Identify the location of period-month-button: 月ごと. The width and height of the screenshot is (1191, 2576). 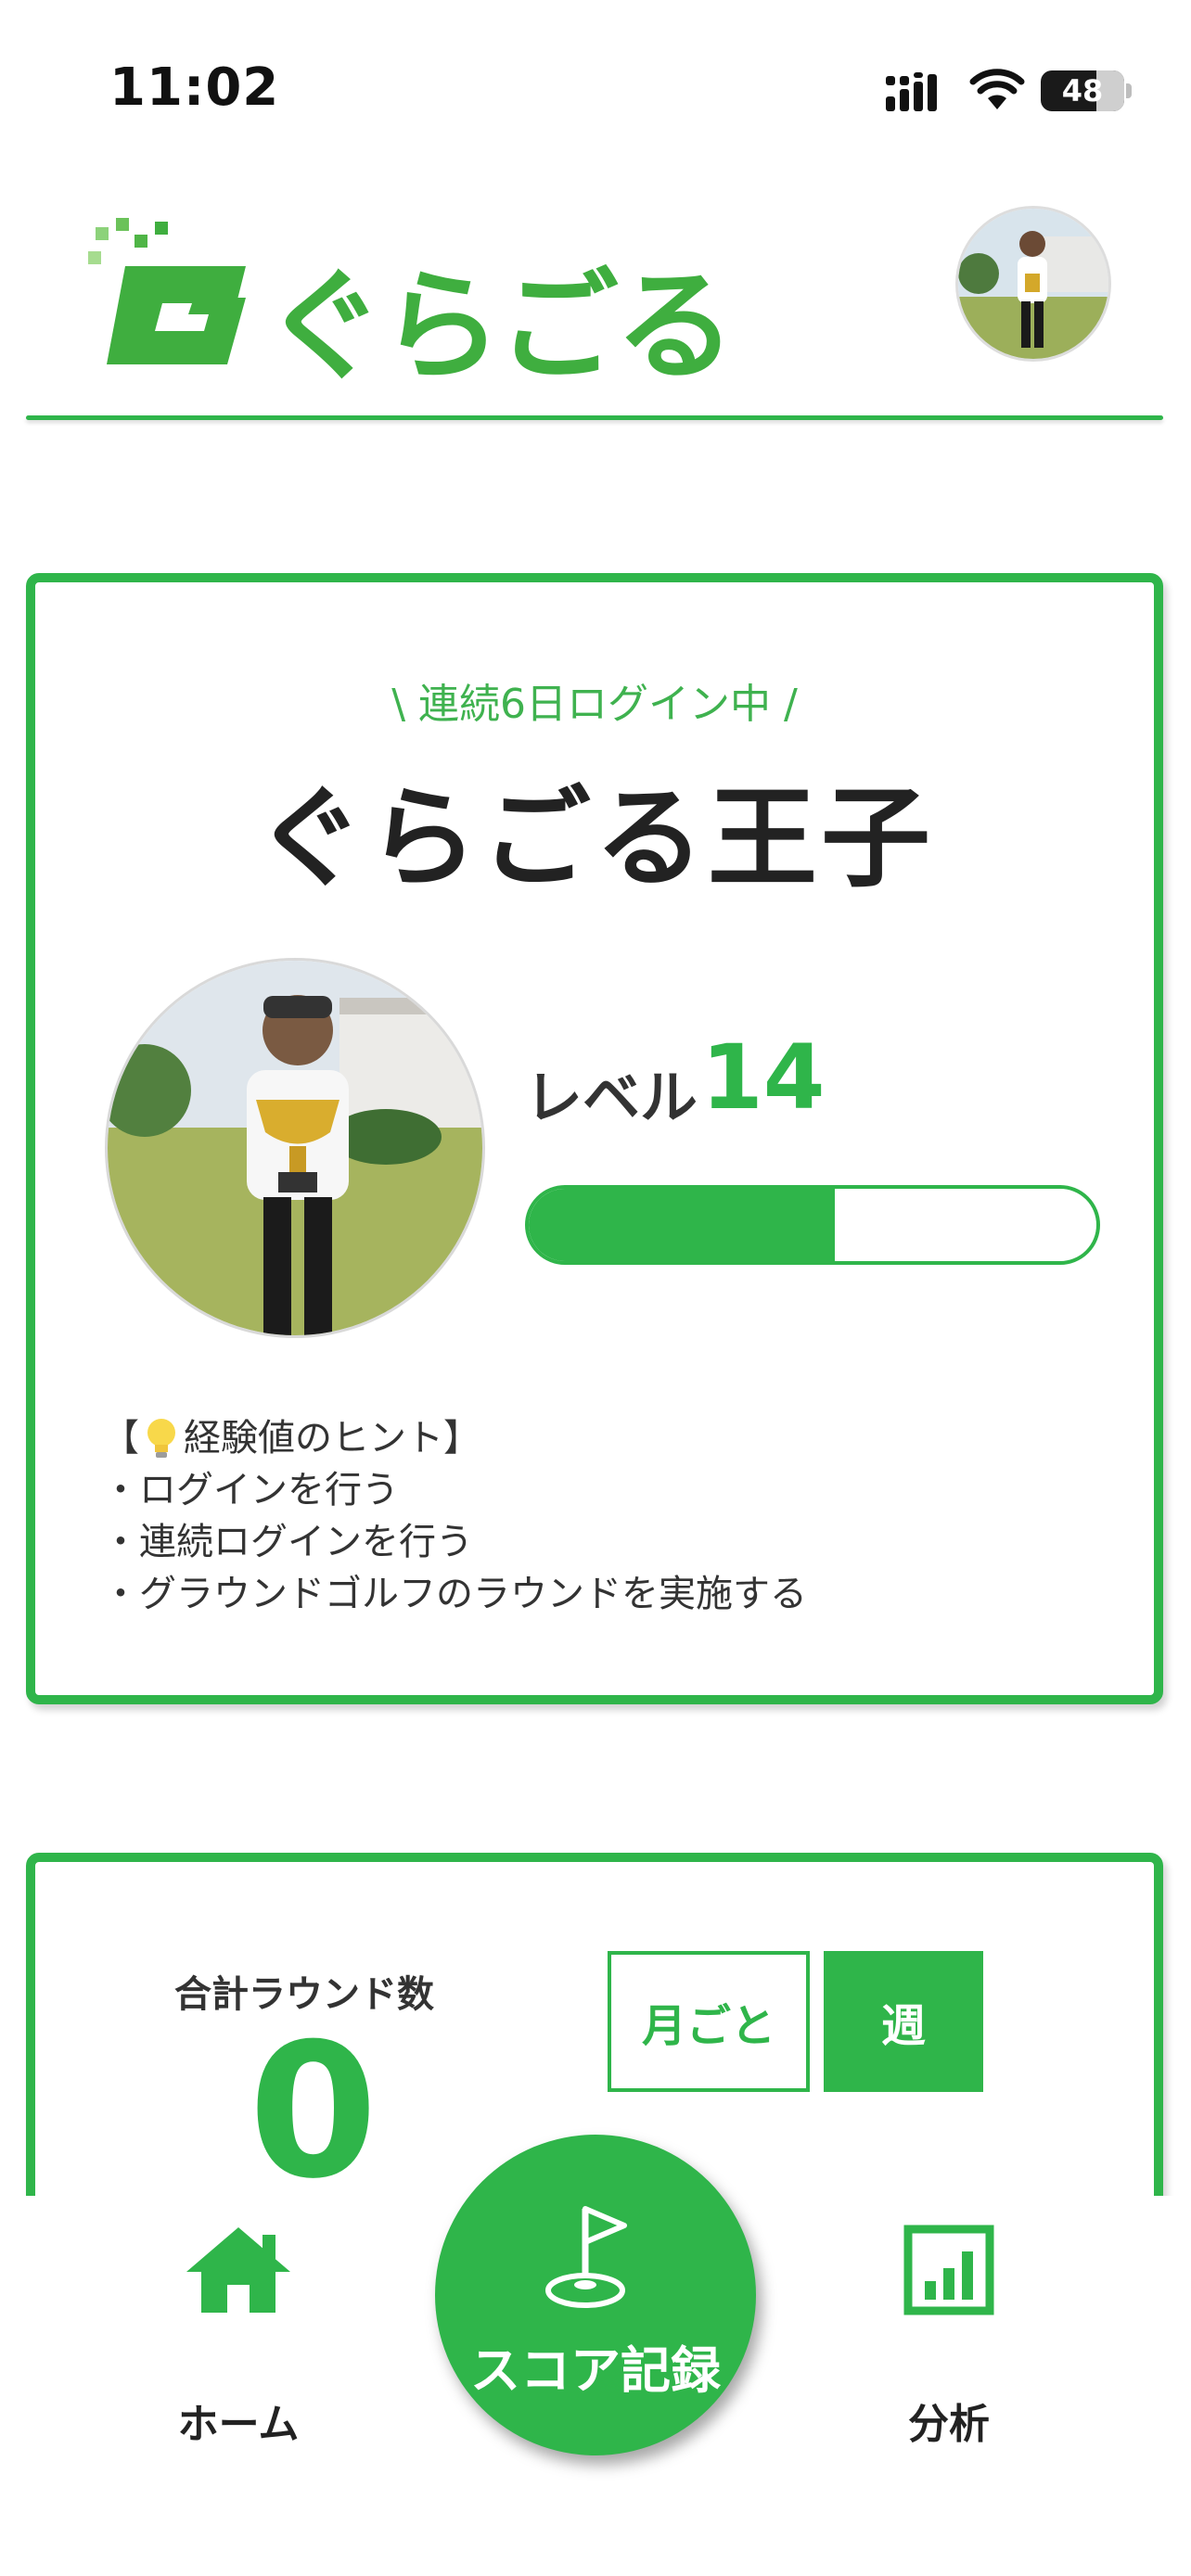
(709, 2021).